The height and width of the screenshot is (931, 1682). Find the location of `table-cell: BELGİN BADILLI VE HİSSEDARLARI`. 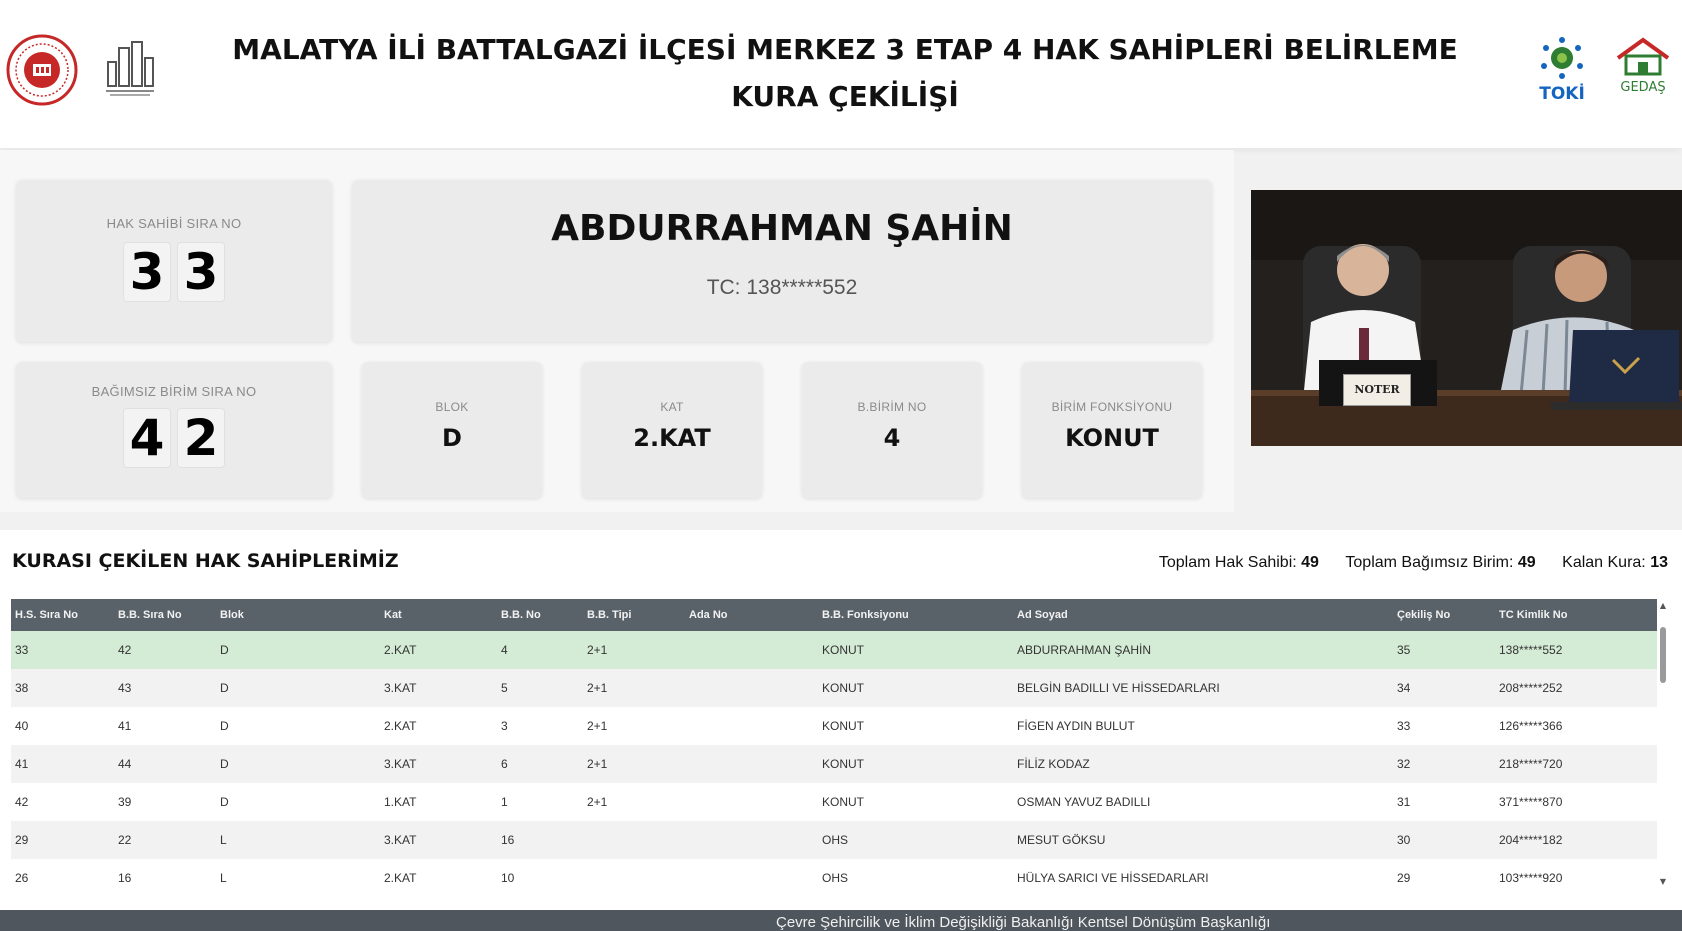

table-cell: BELGİN BADILLI VE HİSSEDARLARI is located at coordinates (1203, 688).